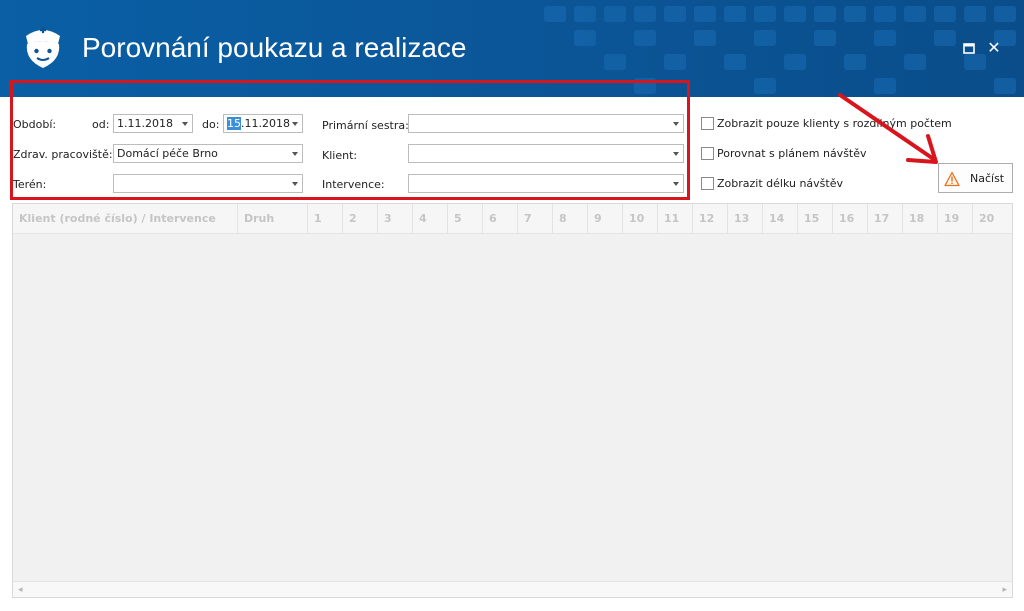 This screenshot has height=611, width=1024. What do you see at coordinates (780, 50) in the screenshot?
I see `title-bar-pattern` at bounding box center [780, 50].